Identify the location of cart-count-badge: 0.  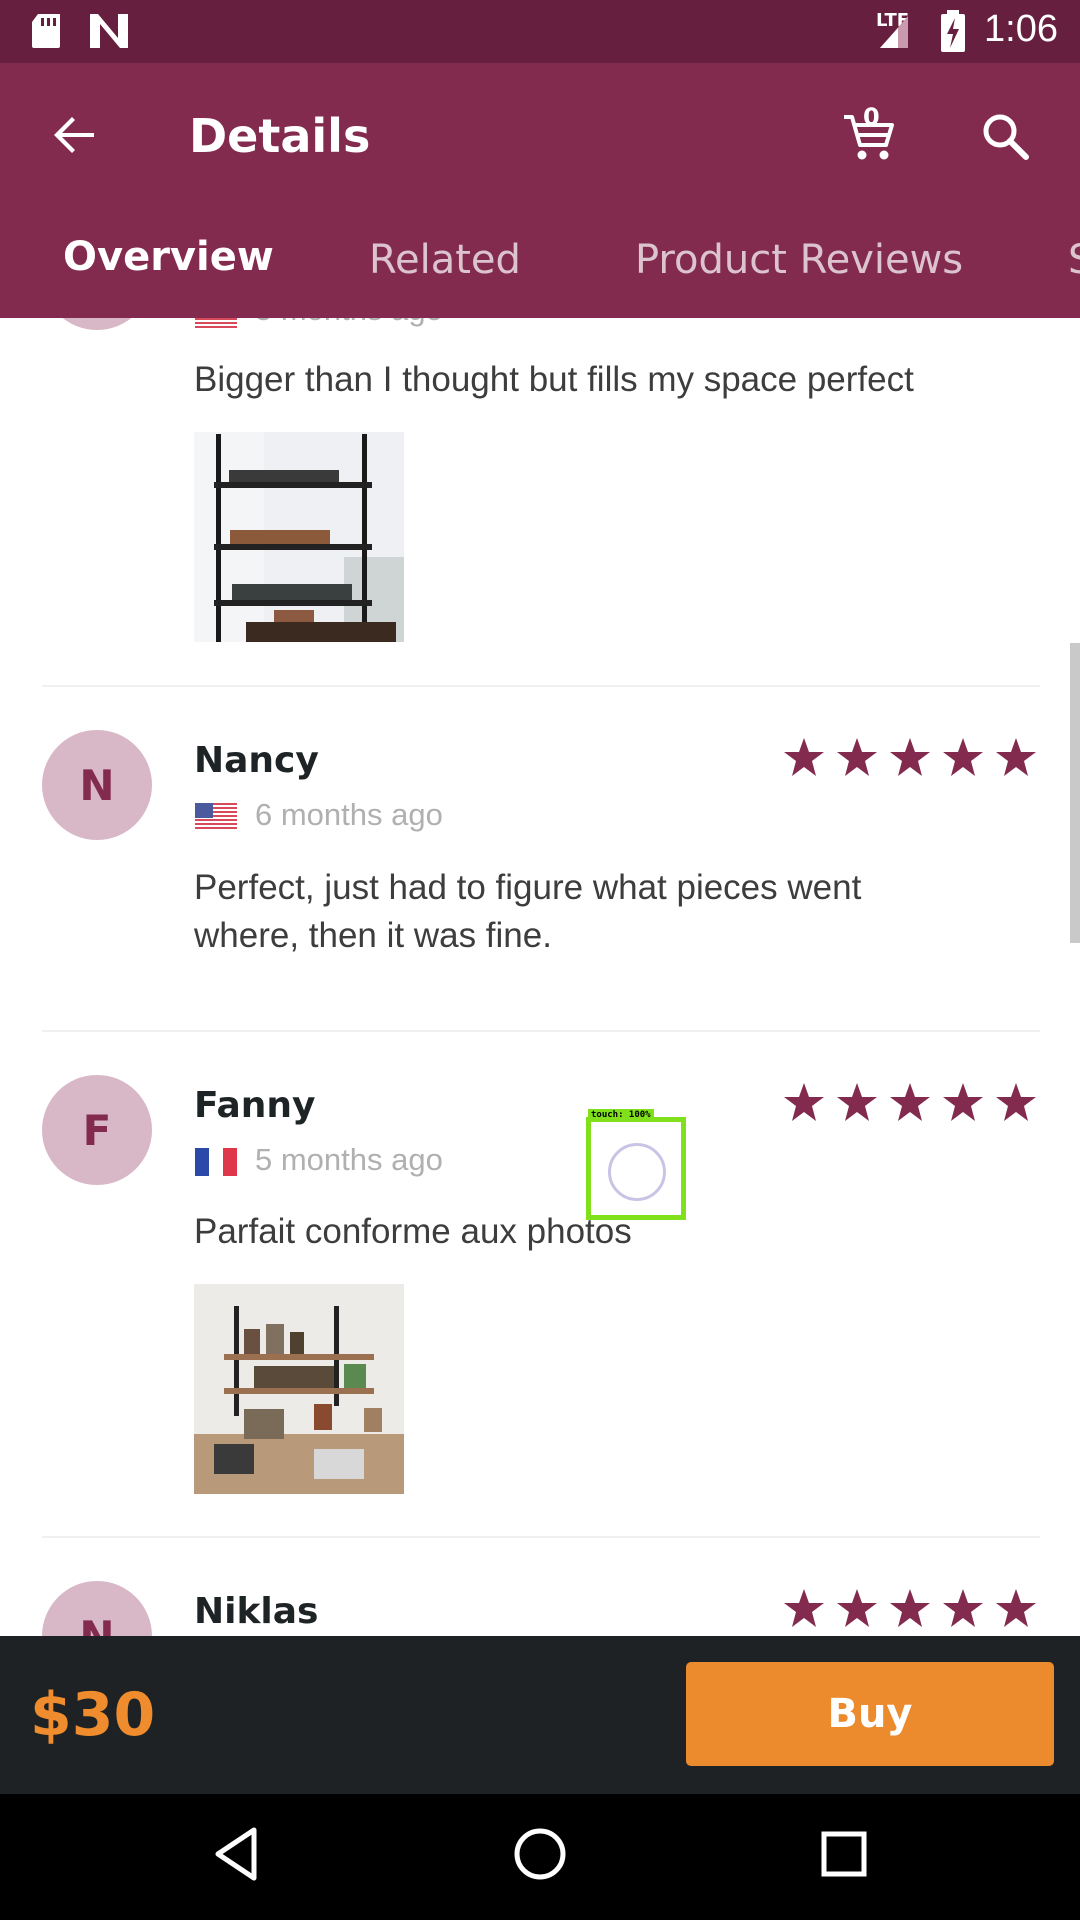
(871, 117).